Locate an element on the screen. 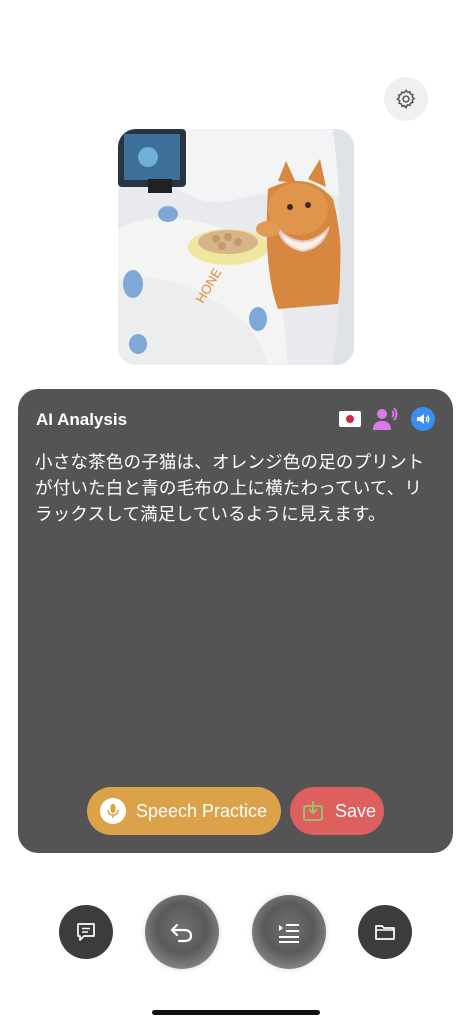 The height and width of the screenshot is (1024, 471). settings-button is located at coordinates (406, 99).